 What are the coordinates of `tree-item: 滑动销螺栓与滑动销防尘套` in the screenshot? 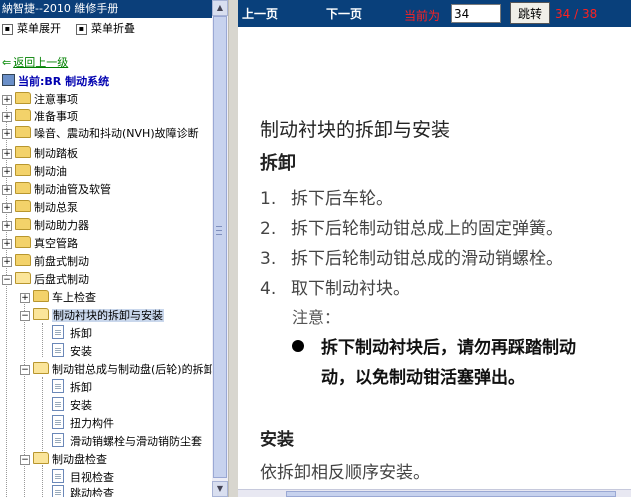 It's located at (127, 441).